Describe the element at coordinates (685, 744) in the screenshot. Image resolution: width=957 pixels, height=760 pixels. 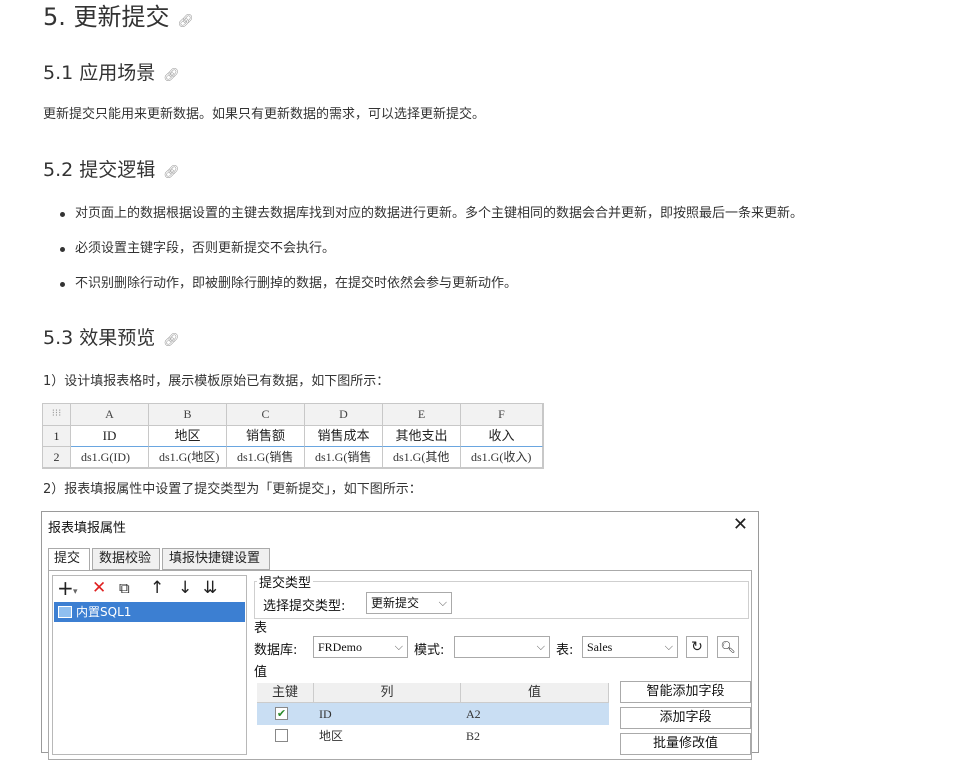
I see `batch-edit-value-button: 批量修改值` at that location.